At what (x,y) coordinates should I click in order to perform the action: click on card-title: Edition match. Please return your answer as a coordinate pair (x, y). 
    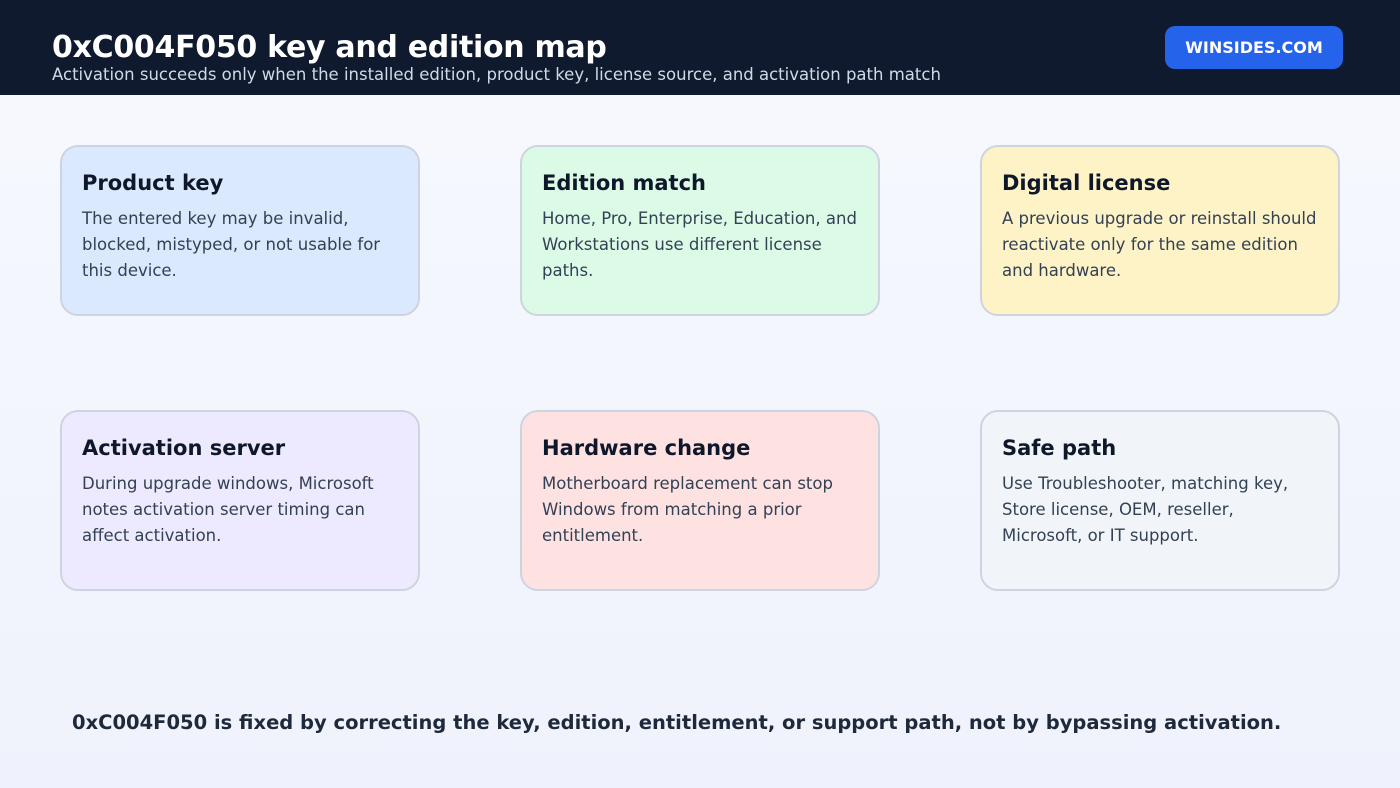
    Looking at the image, I should click on (624, 183).